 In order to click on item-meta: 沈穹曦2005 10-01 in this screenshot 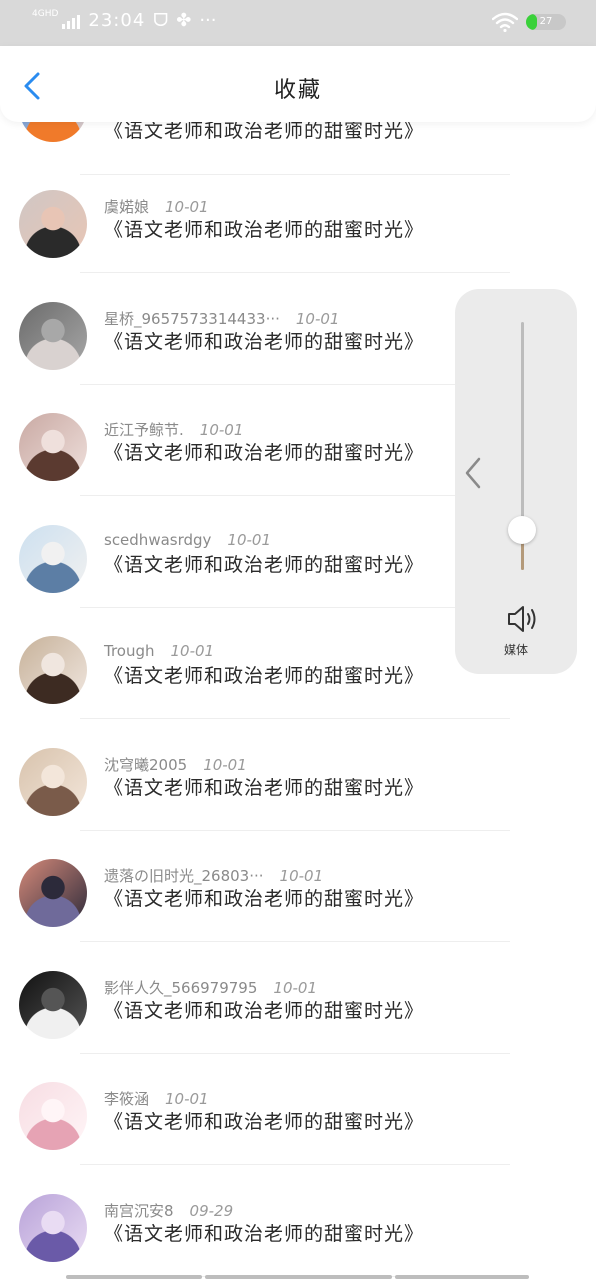, I will do `click(175, 764)`.